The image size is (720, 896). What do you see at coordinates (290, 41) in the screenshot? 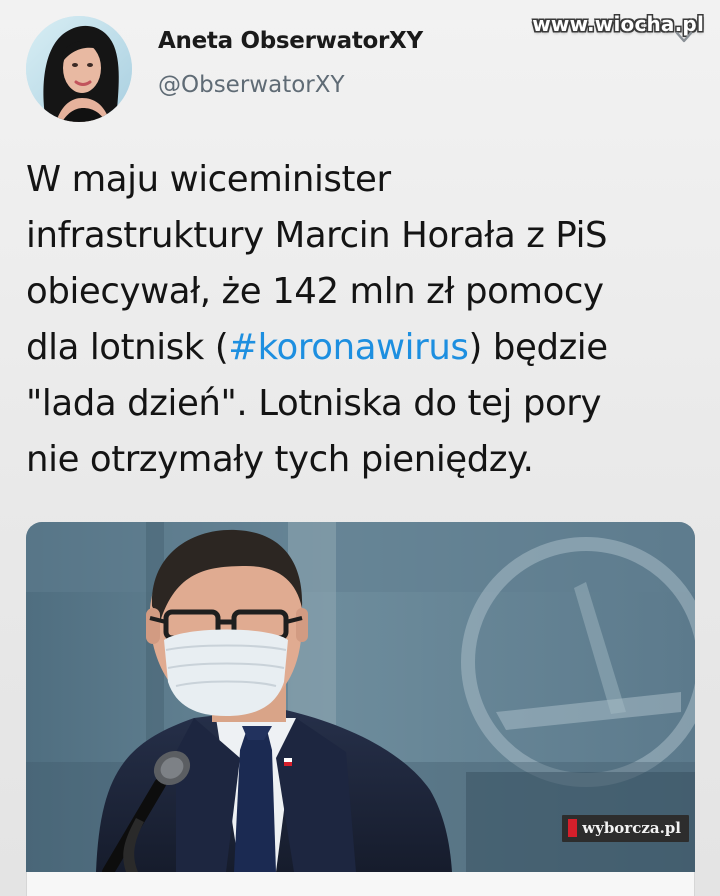
I see `display-name: Aneta ObserwatorXY` at bounding box center [290, 41].